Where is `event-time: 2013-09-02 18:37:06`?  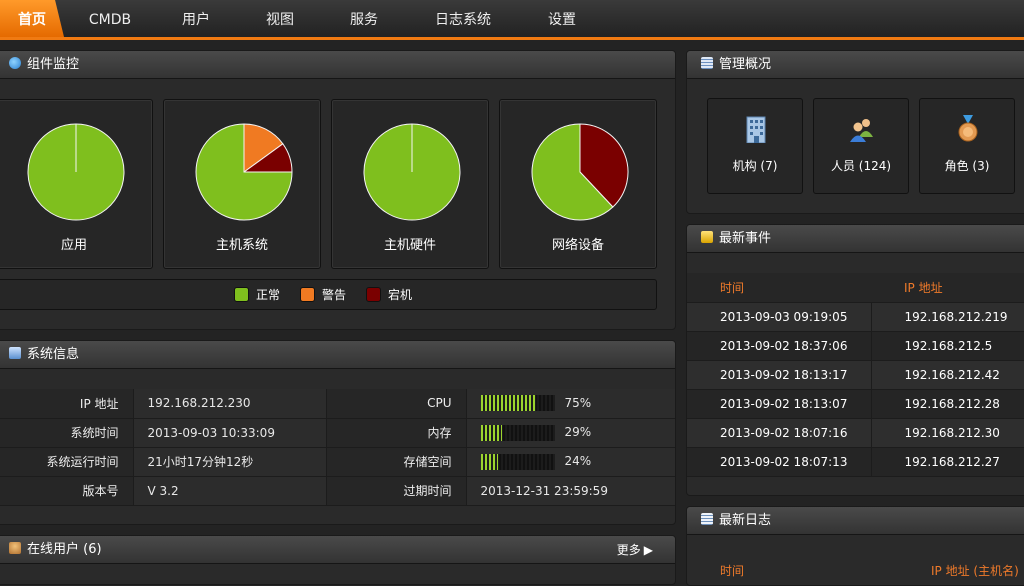
event-time: 2013-09-02 18:37:06 is located at coordinates (779, 346).